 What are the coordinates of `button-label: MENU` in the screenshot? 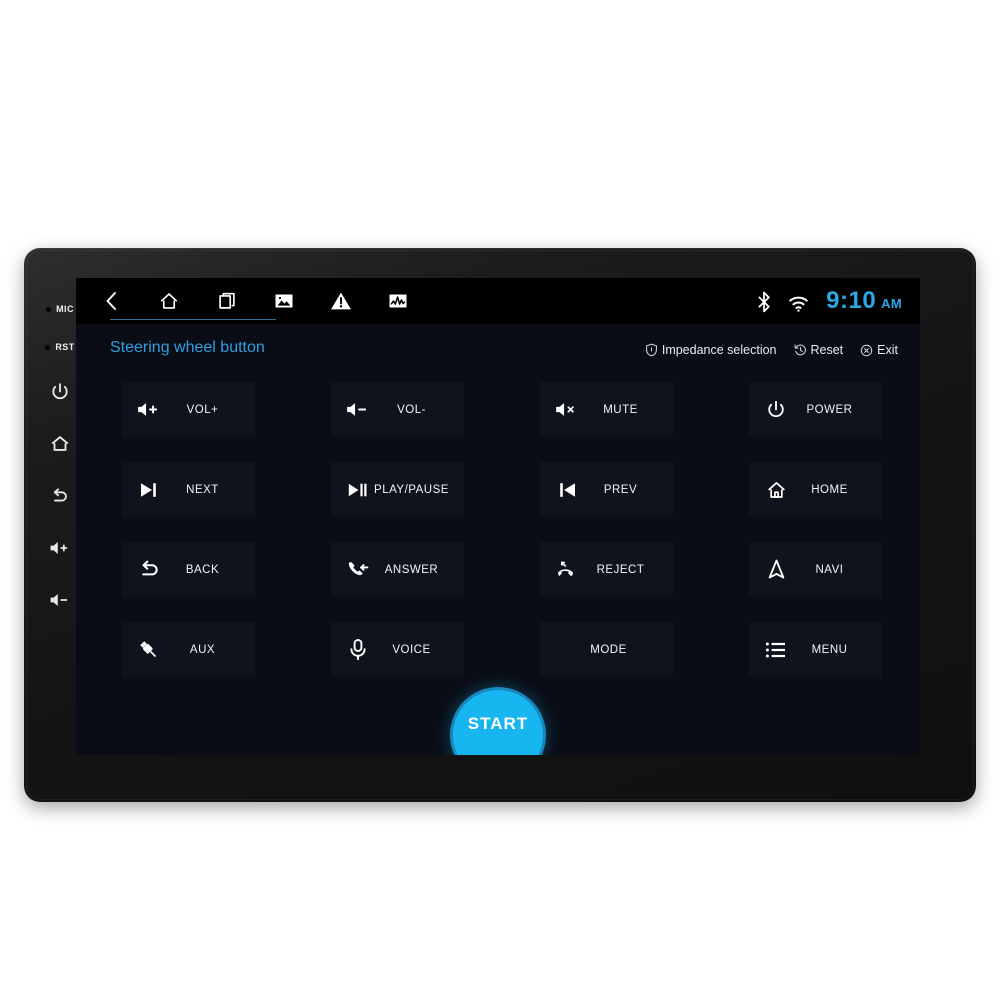 It's located at (829, 649).